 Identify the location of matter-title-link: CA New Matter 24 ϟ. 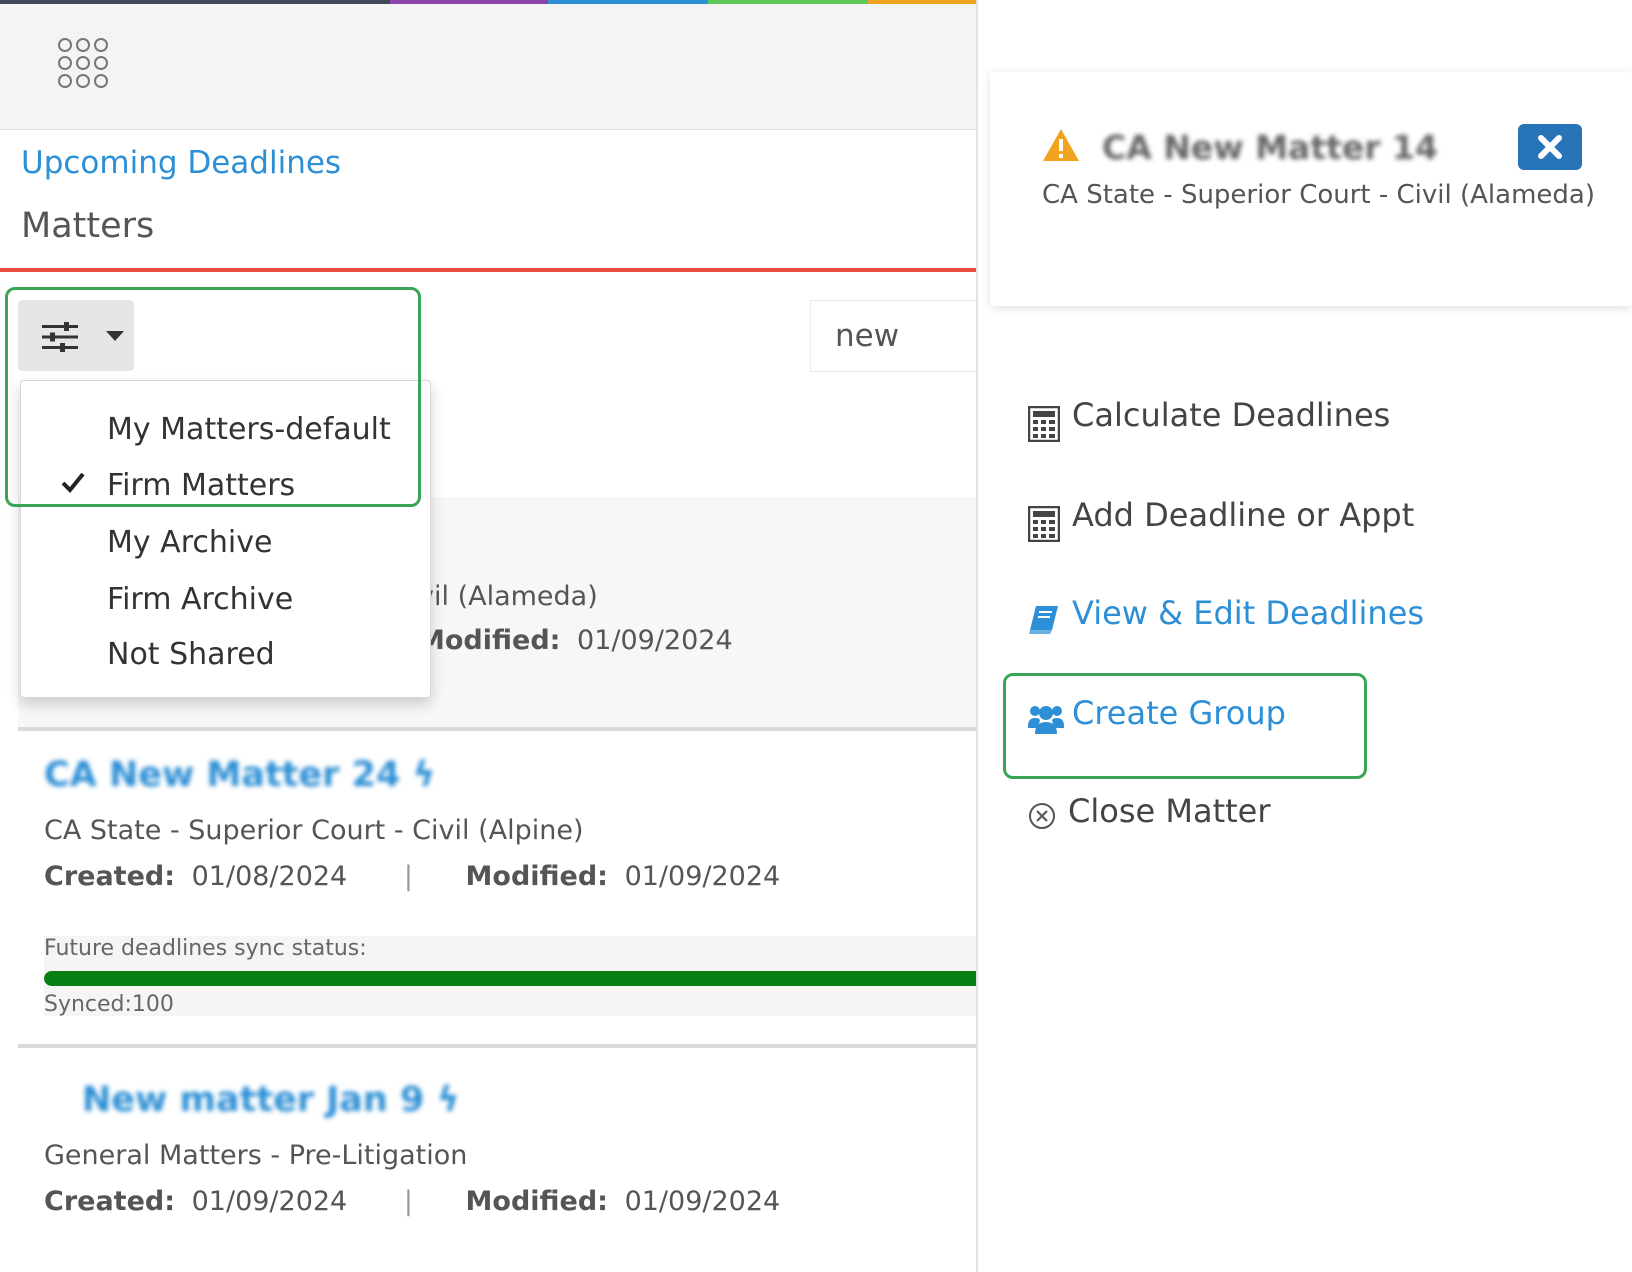
(240, 775).